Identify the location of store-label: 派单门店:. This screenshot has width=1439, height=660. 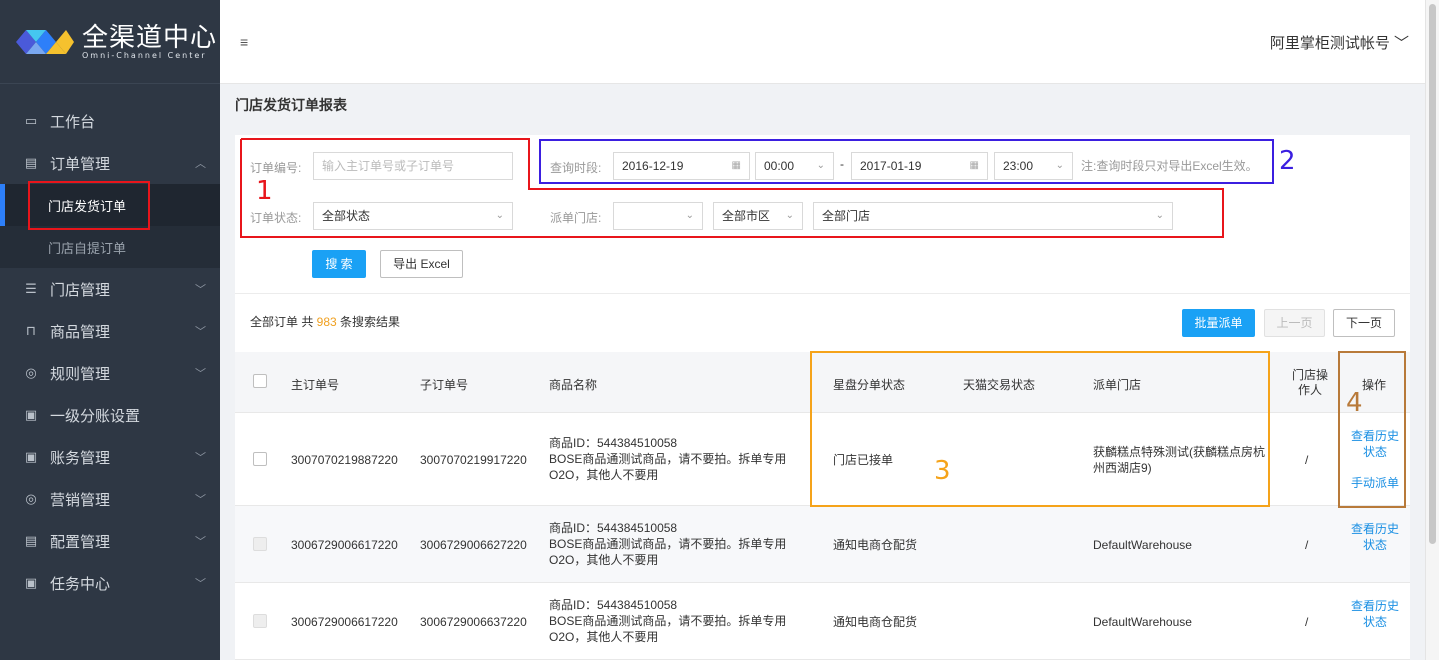
(576, 218).